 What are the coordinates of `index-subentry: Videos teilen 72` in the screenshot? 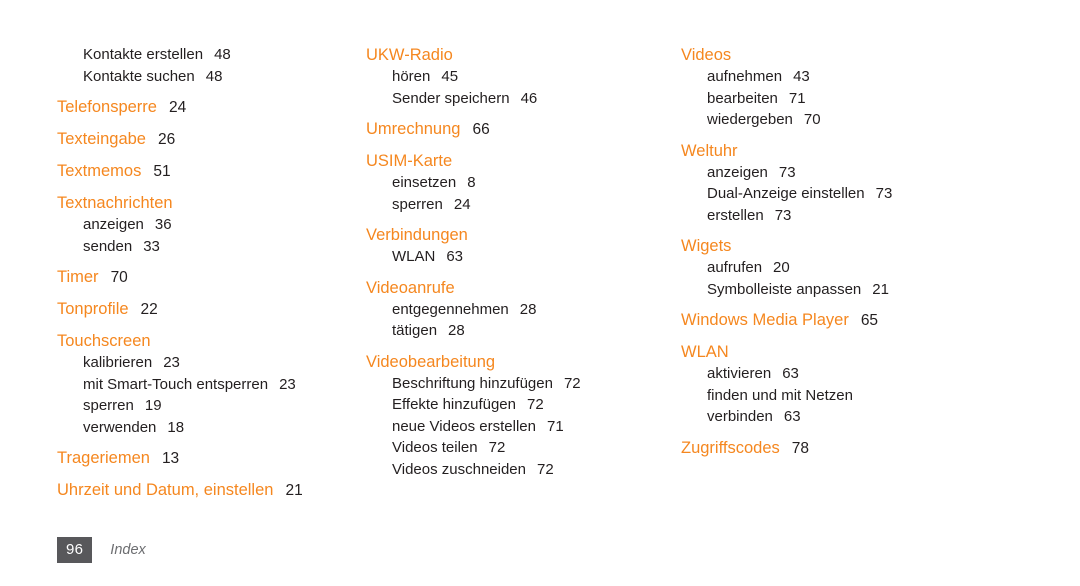 It's located at (518, 448).